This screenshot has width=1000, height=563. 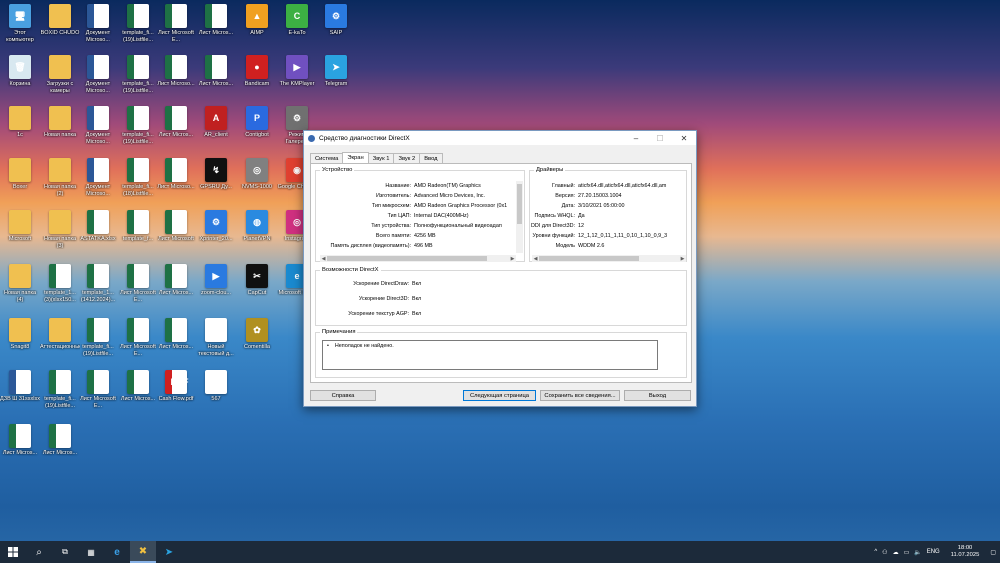 What do you see at coordinates (98, 235) in the screenshot?
I see `desktop-icon: X ASTATKA.xlsx` at bounding box center [98, 235].